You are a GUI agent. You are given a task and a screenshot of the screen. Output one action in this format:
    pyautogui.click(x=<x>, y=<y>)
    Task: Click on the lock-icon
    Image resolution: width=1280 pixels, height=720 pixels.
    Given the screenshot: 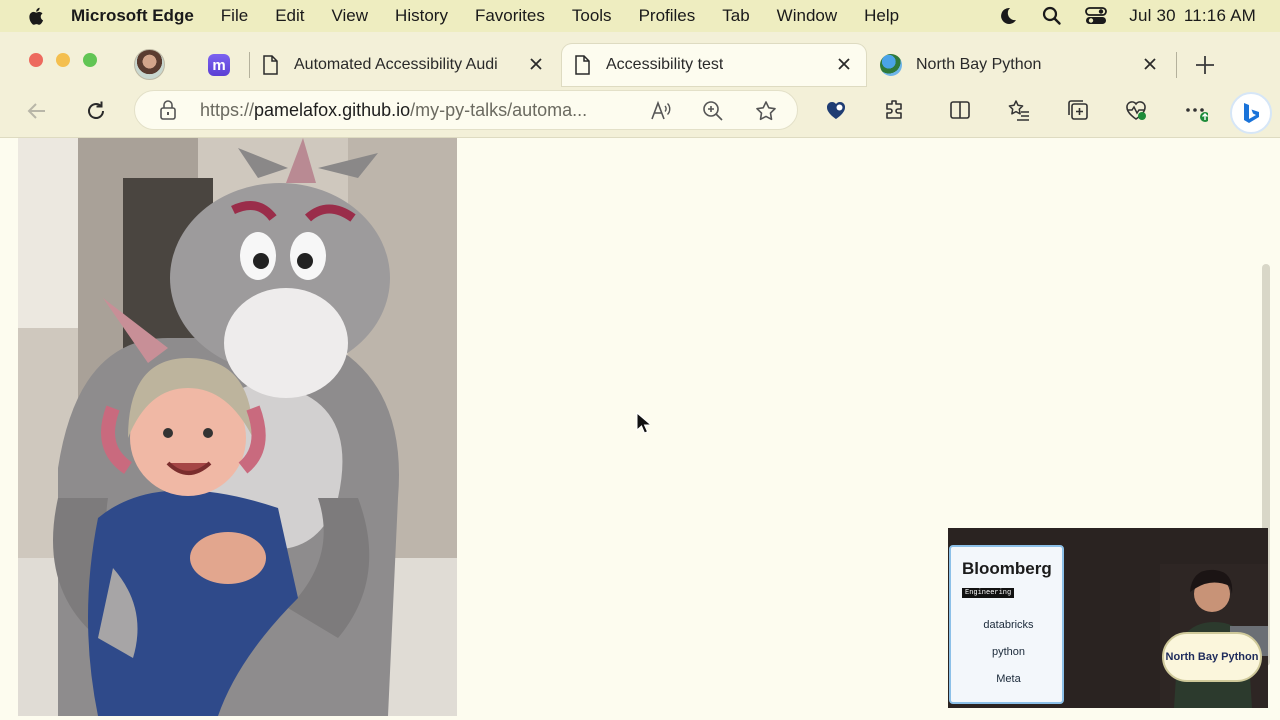 What is the action you would take?
    pyautogui.click(x=168, y=110)
    